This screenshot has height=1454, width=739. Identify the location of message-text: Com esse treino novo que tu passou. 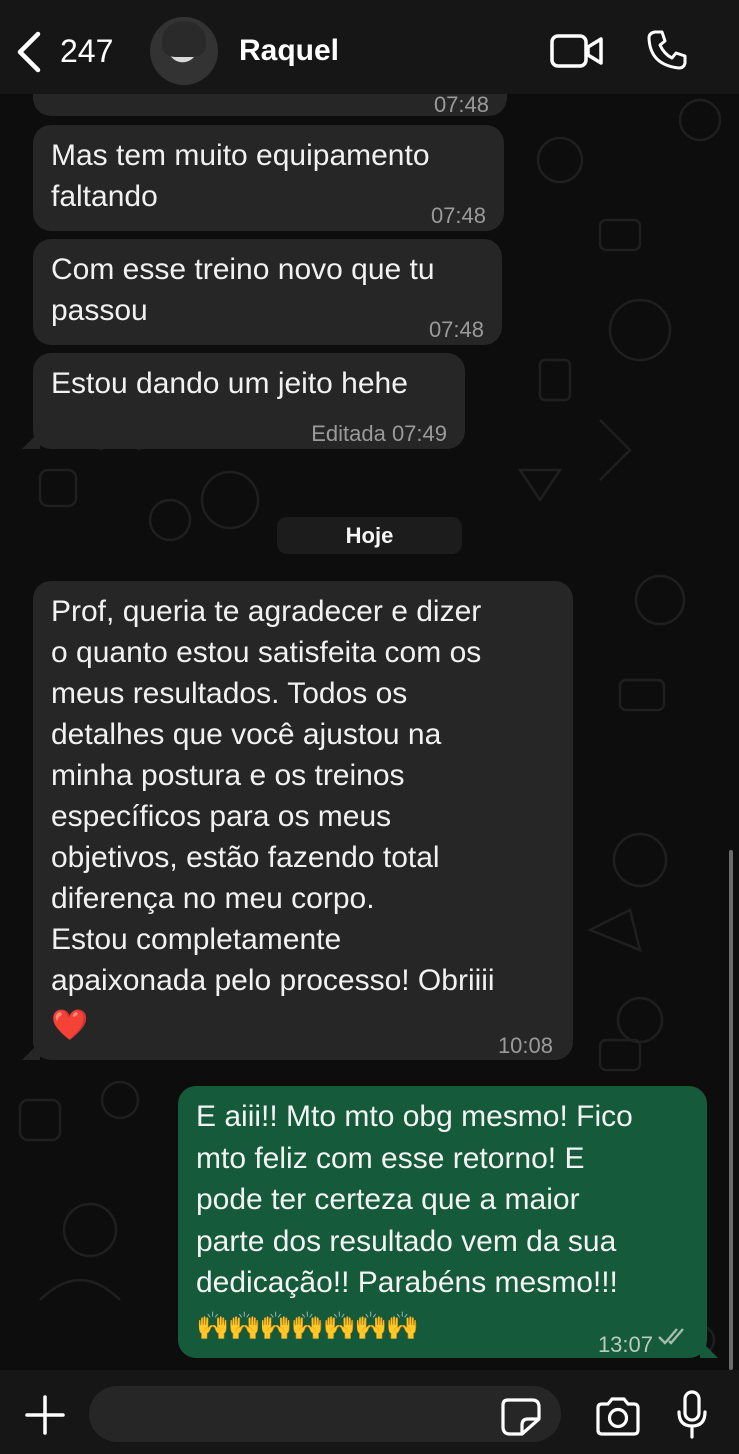
(243, 290).